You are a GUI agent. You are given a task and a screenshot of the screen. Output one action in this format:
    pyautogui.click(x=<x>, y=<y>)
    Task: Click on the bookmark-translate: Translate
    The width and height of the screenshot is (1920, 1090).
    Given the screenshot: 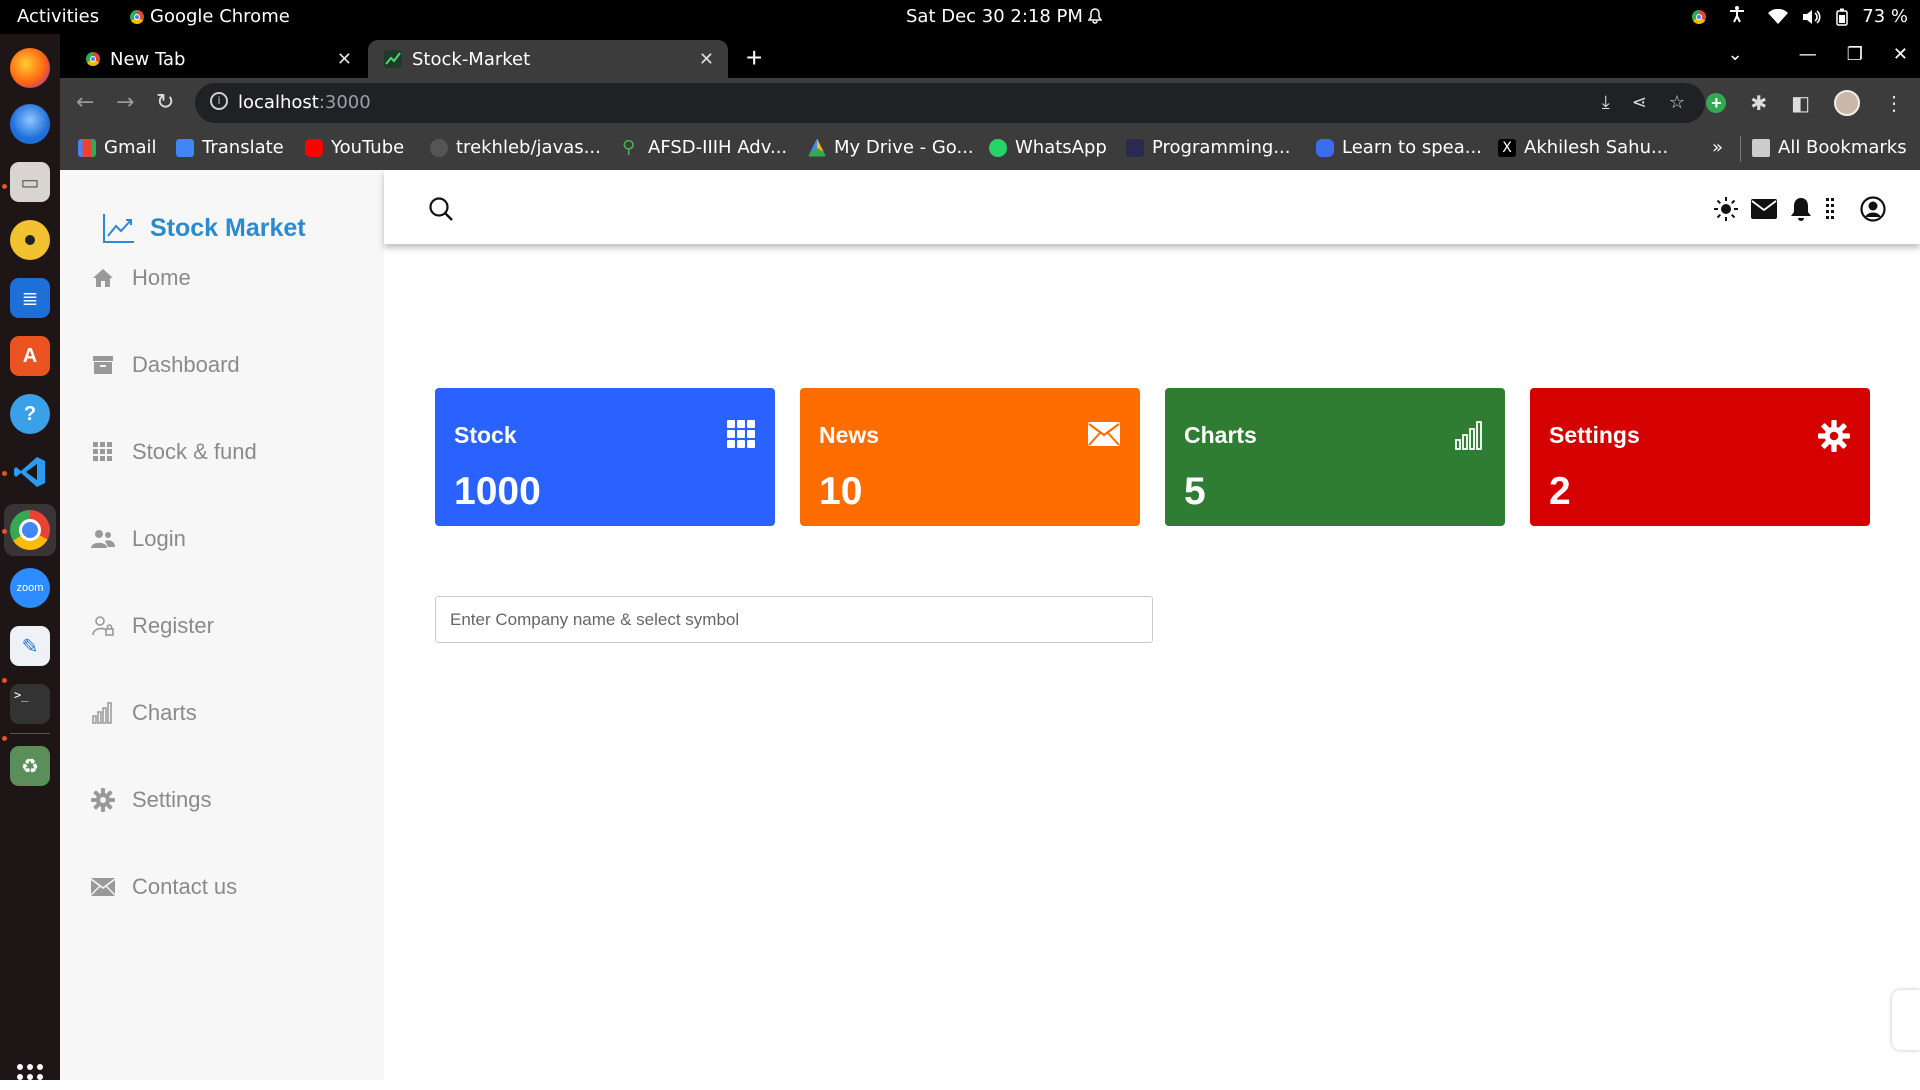 What is the action you would take?
    pyautogui.click(x=230, y=147)
    